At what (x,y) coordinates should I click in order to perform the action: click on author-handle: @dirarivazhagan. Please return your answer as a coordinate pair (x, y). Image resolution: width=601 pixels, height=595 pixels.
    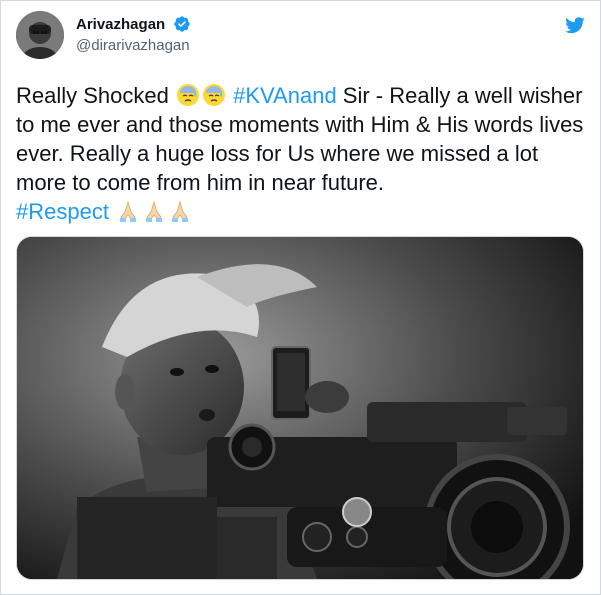
    Looking at the image, I should click on (133, 46).